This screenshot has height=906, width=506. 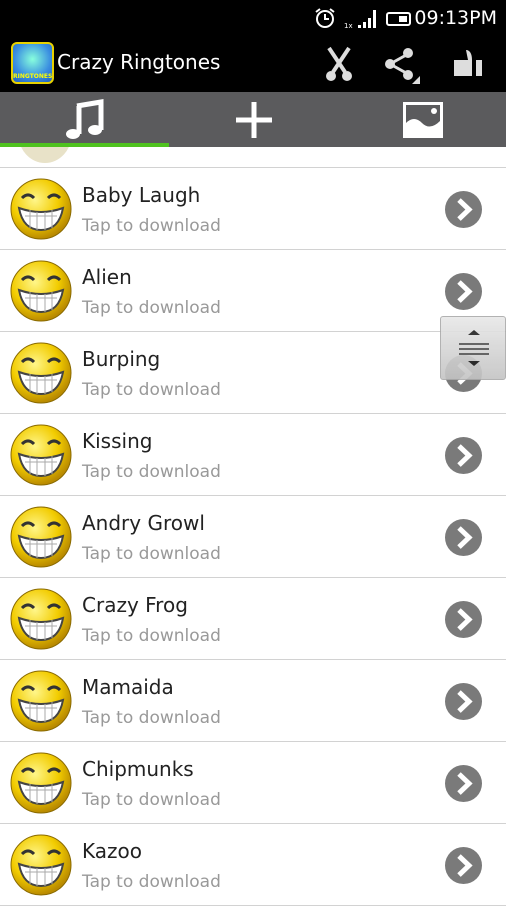 I want to click on app-title: Crazy Ringtones, so click(x=139, y=62).